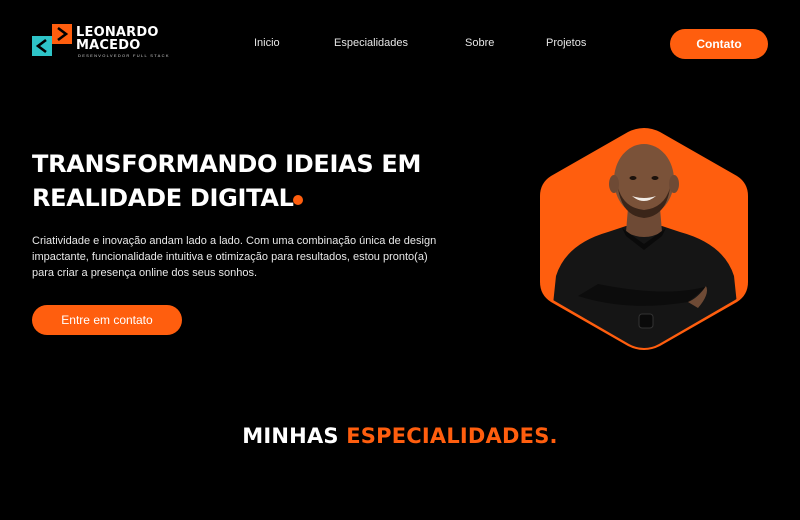  I want to click on brand-tagline: DESENVOLVEDOR FULL STACK, so click(124, 55).